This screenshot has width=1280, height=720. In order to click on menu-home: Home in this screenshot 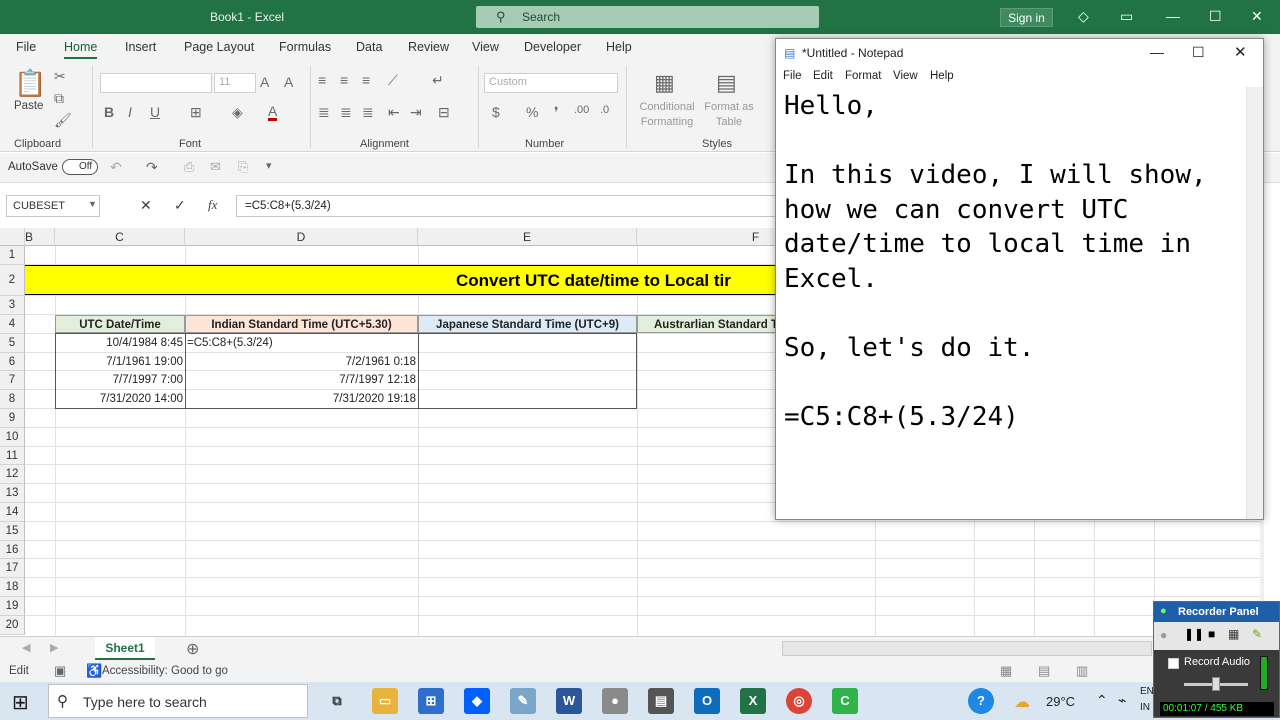, I will do `click(81, 49)`.